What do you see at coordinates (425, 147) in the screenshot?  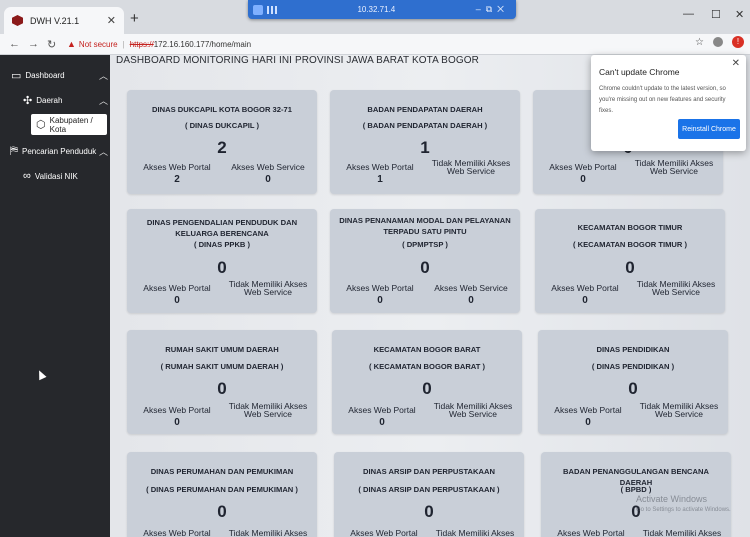 I see `card-total: 1` at bounding box center [425, 147].